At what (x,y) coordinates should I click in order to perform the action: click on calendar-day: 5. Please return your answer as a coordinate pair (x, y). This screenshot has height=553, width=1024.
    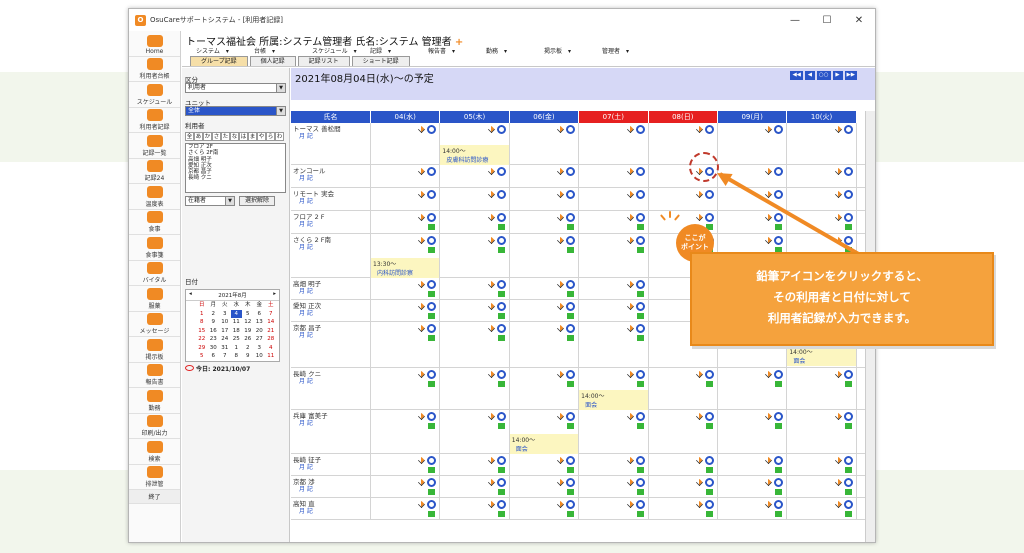
    Looking at the image, I should click on (202, 356).